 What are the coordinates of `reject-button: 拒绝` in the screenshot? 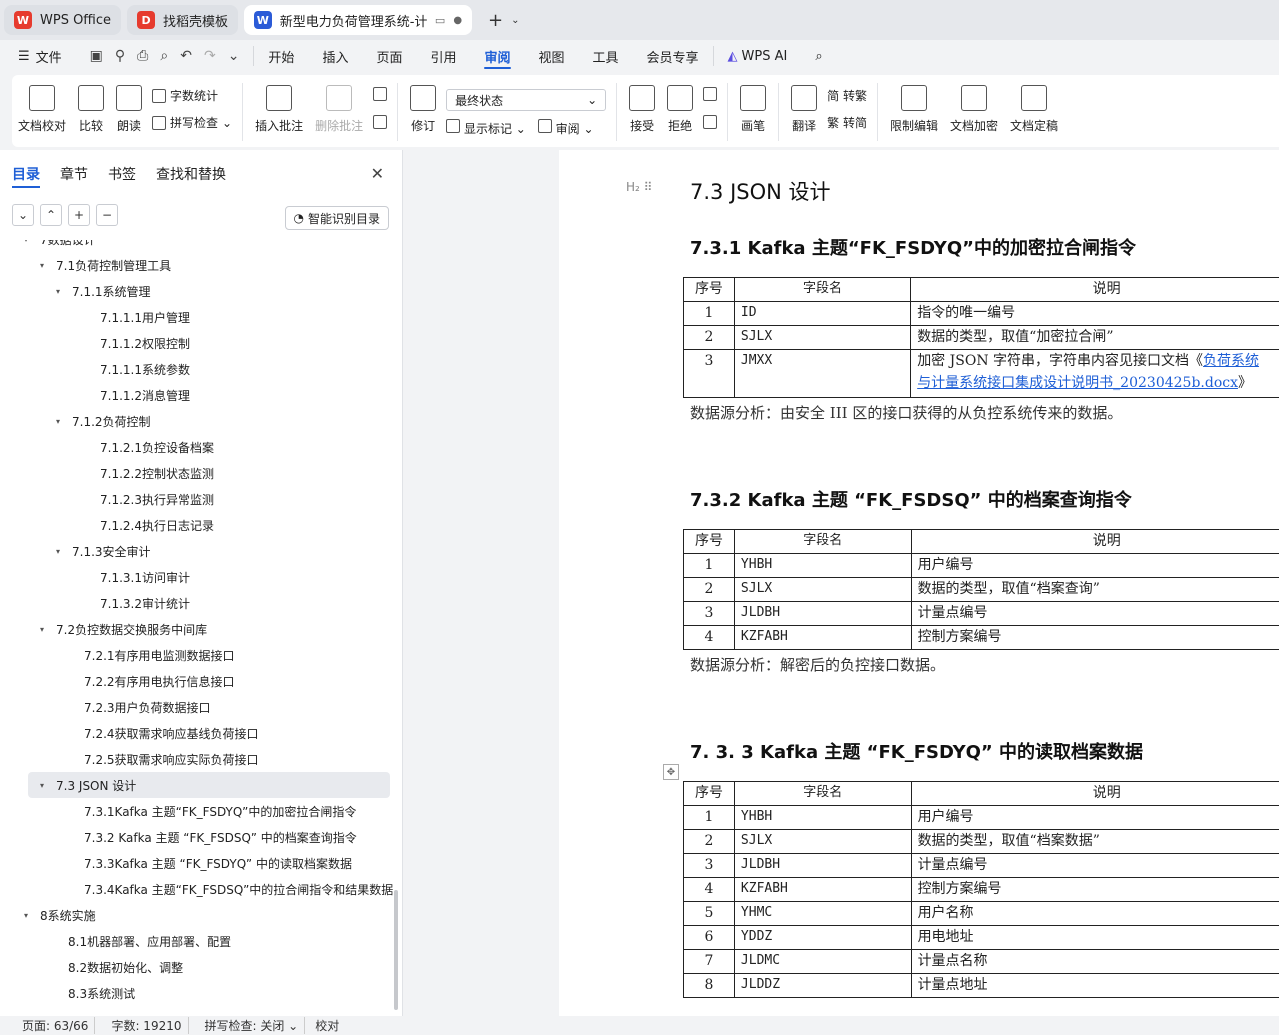 It's located at (680, 107).